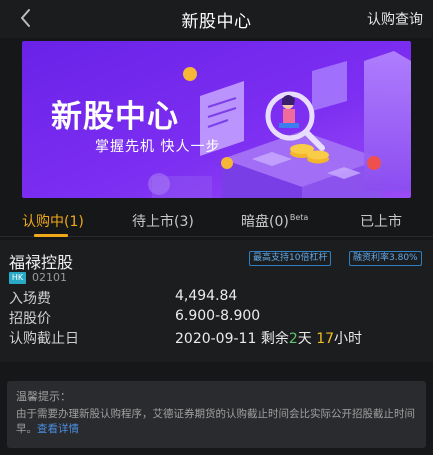 This screenshot has height=455, width=433. I want to click on offer-price-value: 6.900-8.900, so click(218, 316).